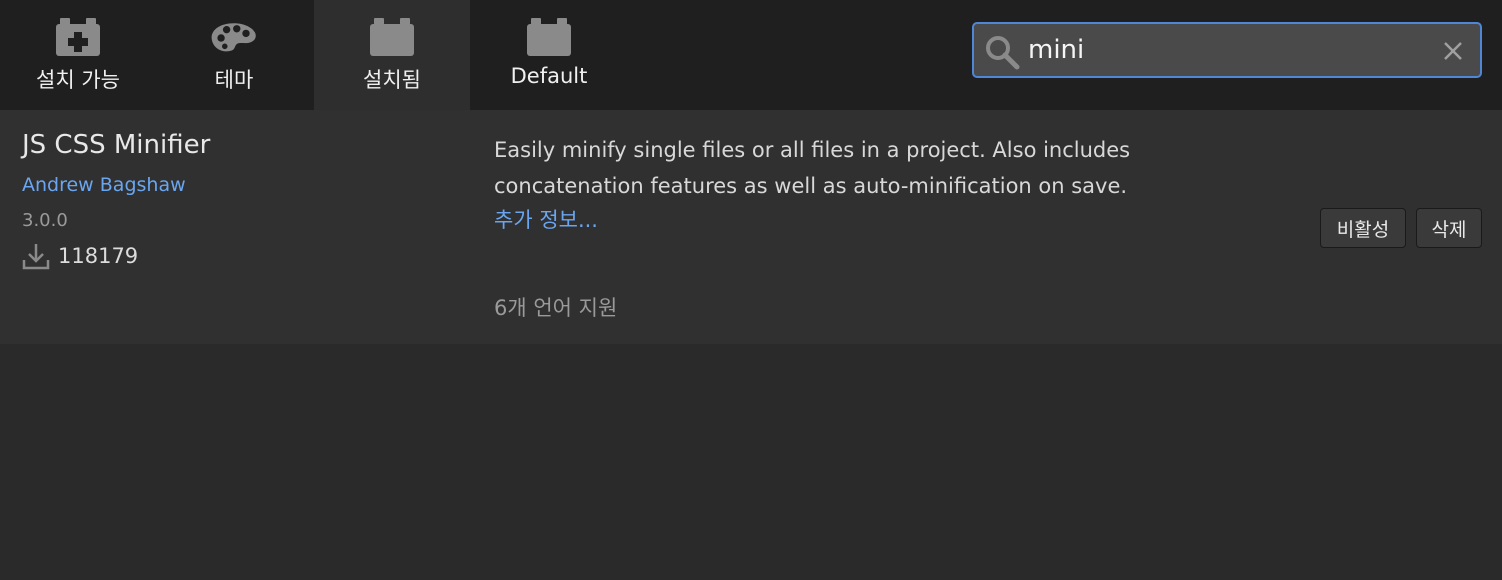 This screenshot has width=1502, height=580. Describe the element at coordinates (78, 80) in the screenshot. I see `tab-label: 설치 가능` at that location.